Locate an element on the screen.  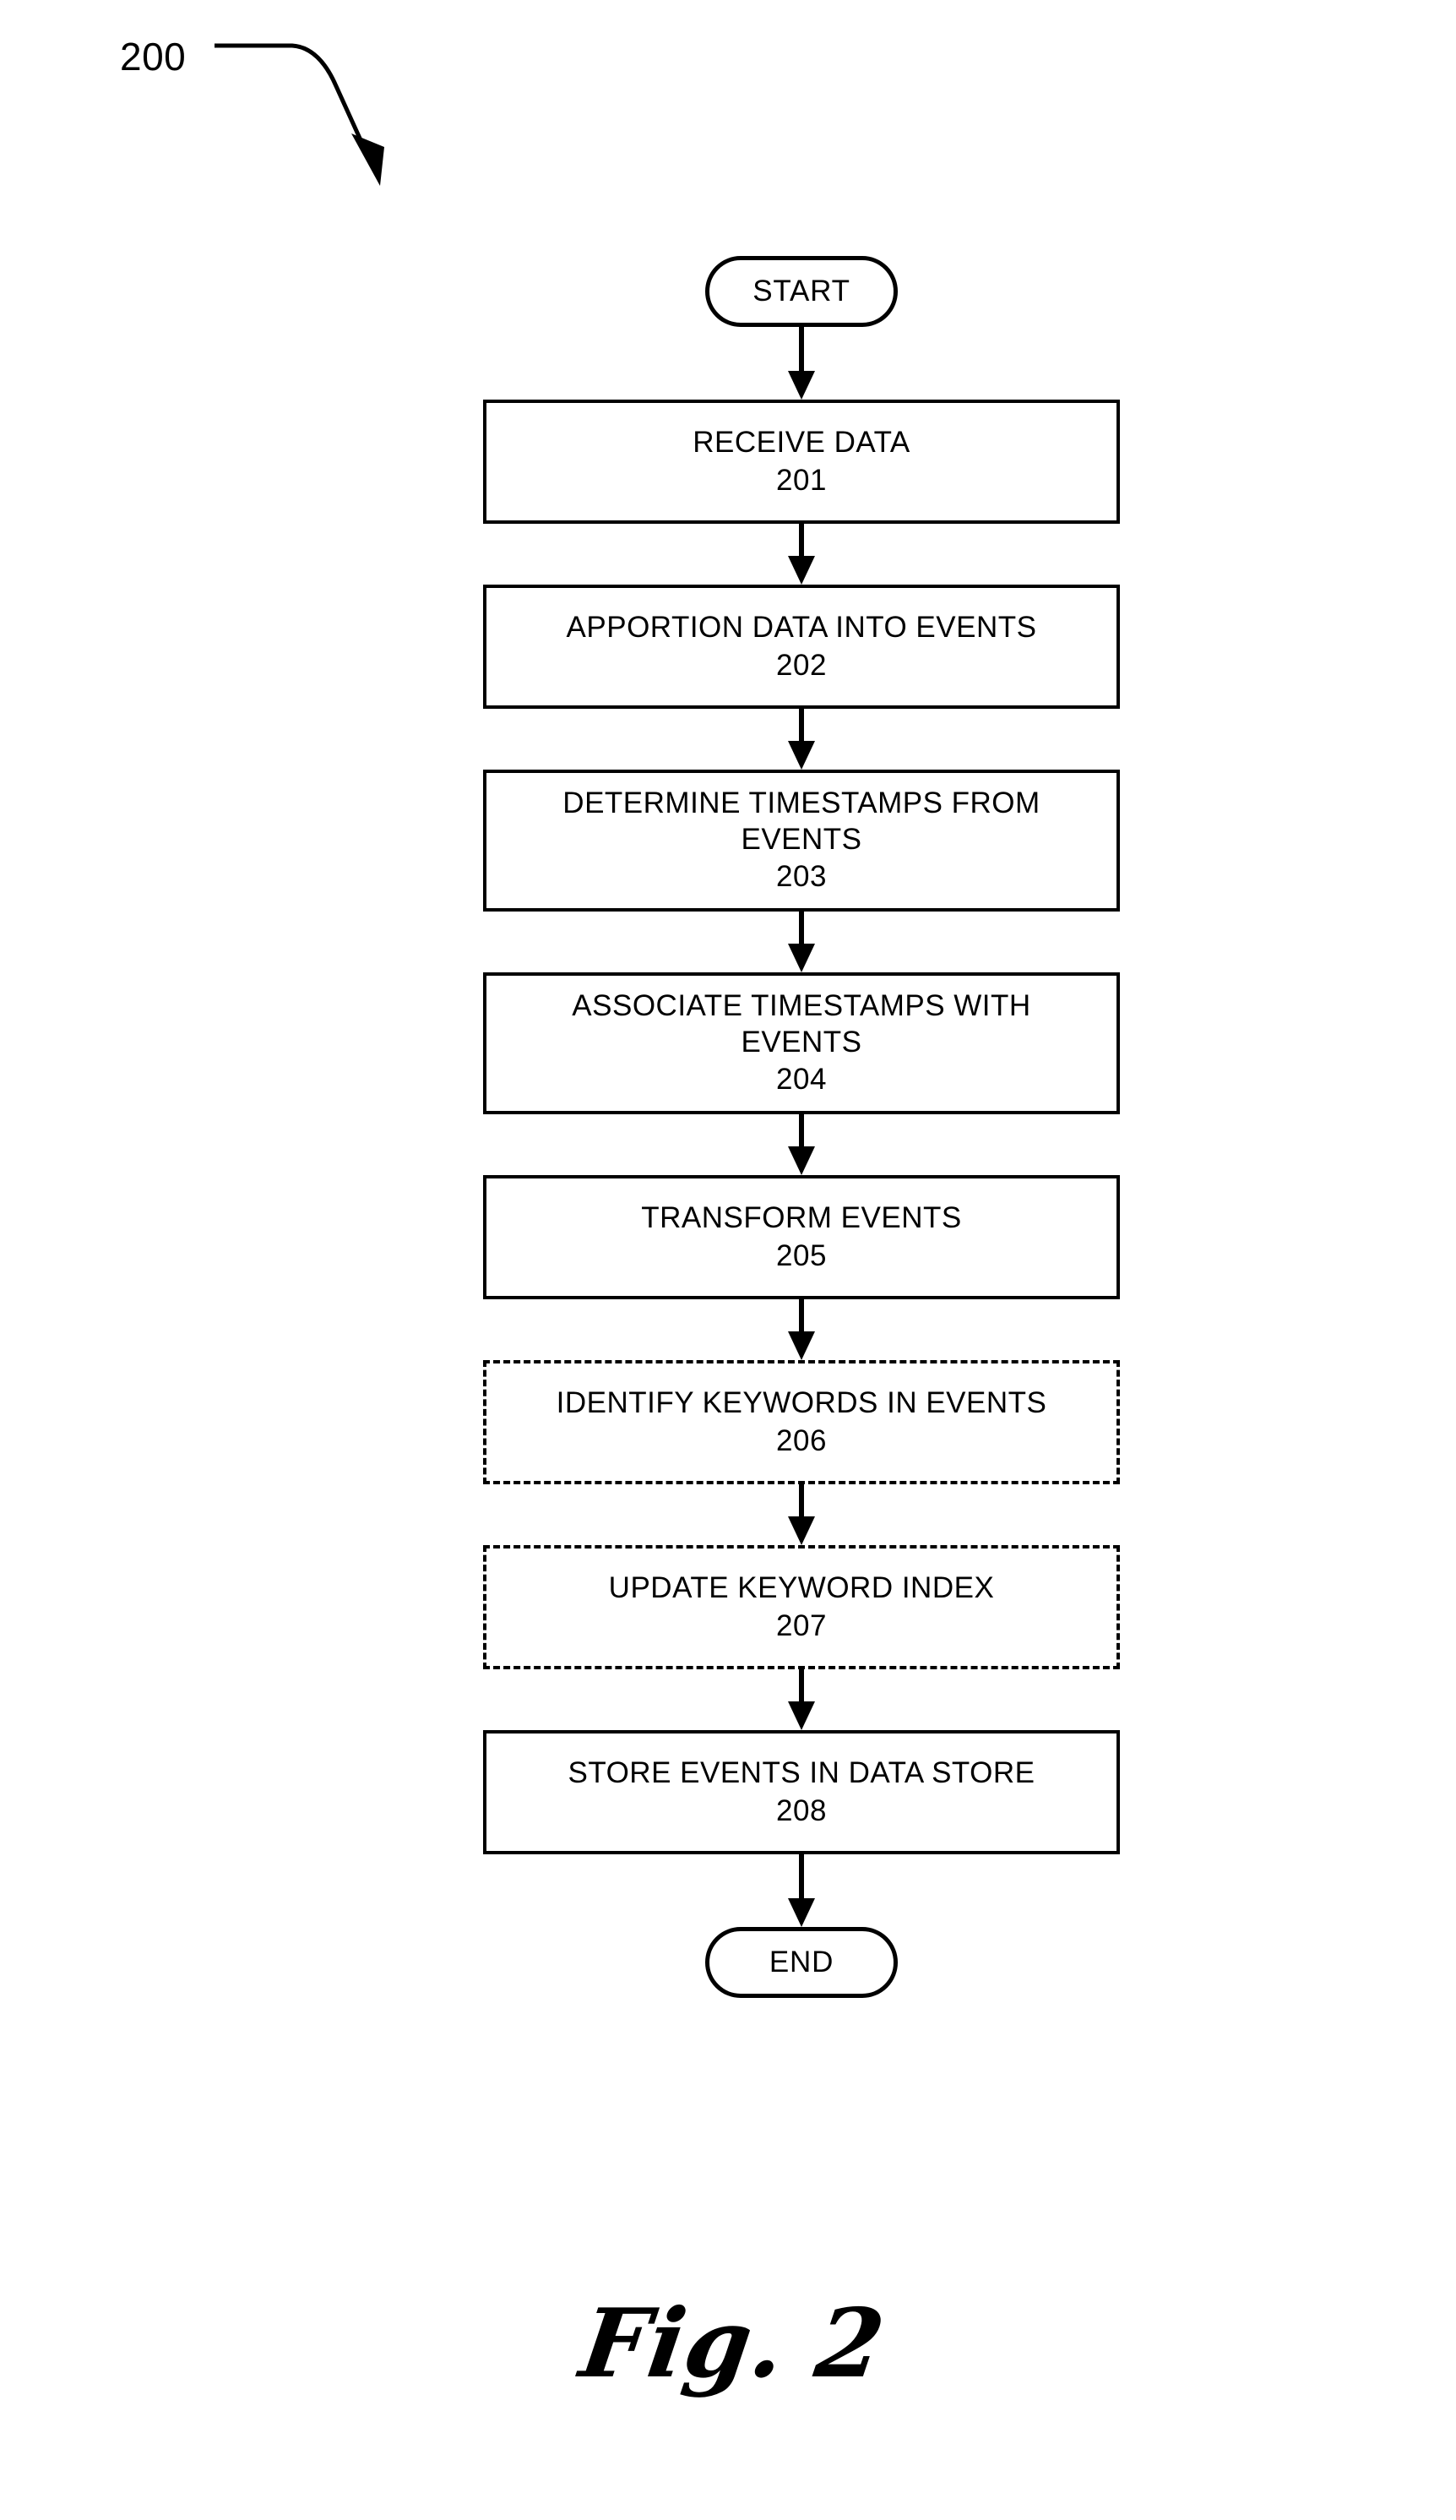
flow-node-step-203-label: DETERMINE TIMESTAMPS FROM EVENTS is located at coordinates (801, 821).